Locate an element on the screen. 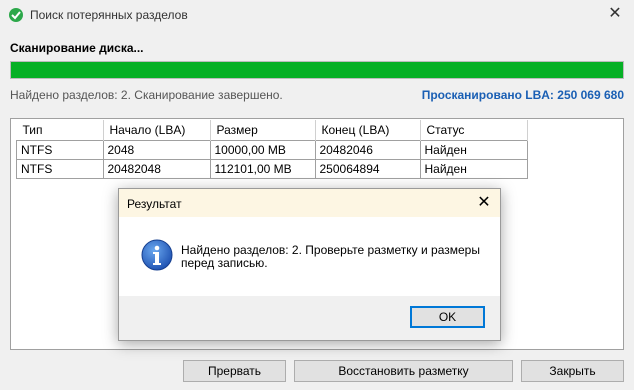  cell-start: 2048 is located at coordinates (156, 150).